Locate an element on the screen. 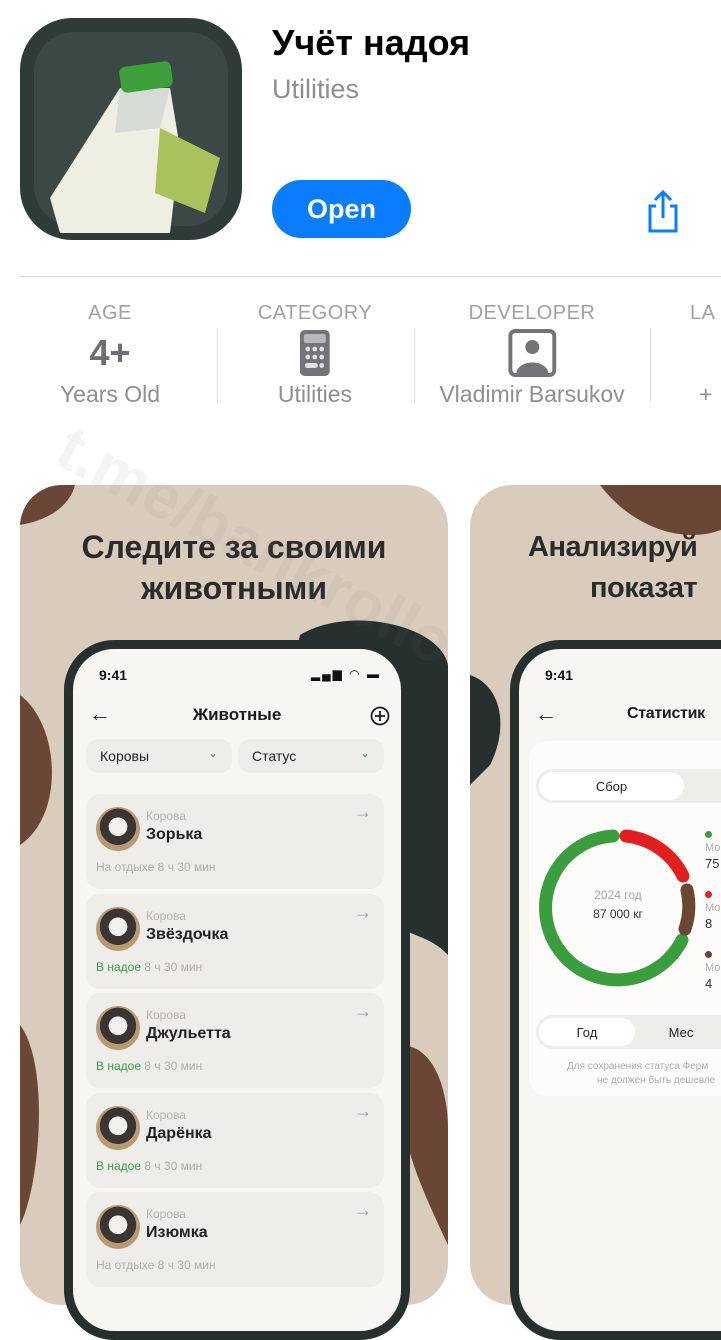 The height and width of the screenshot is (1340, 721). age-label: AGE is located at coordinates (110, 313).